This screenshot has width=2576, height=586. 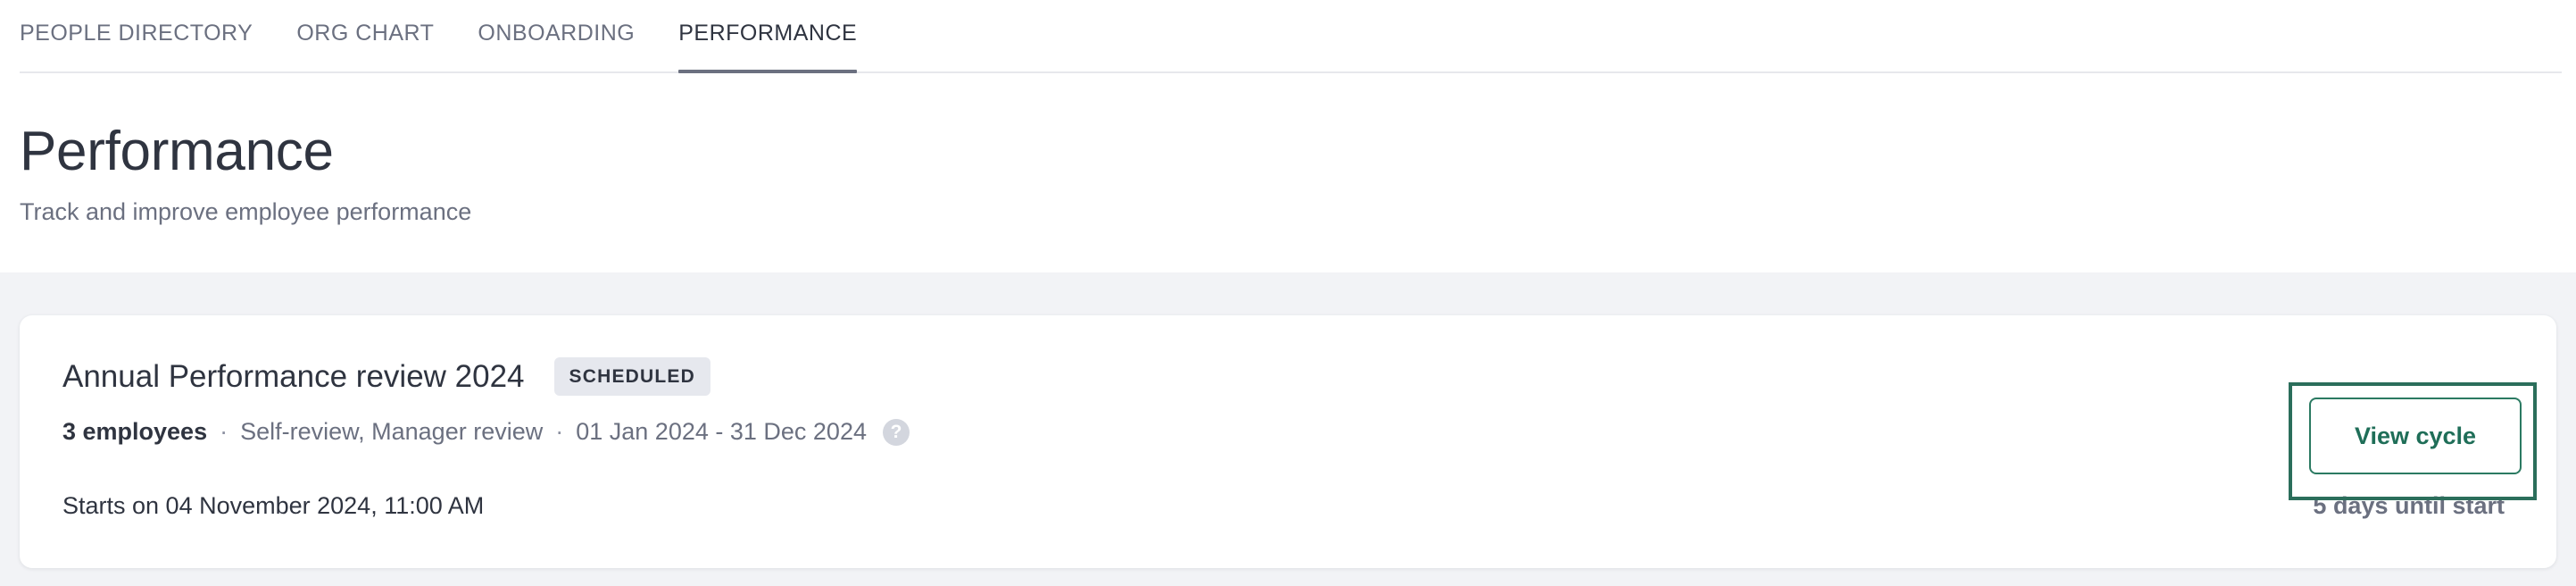 I want to click on tab-people-directory: PEOPLE DIRECTORY, so click(x=137, y=35).